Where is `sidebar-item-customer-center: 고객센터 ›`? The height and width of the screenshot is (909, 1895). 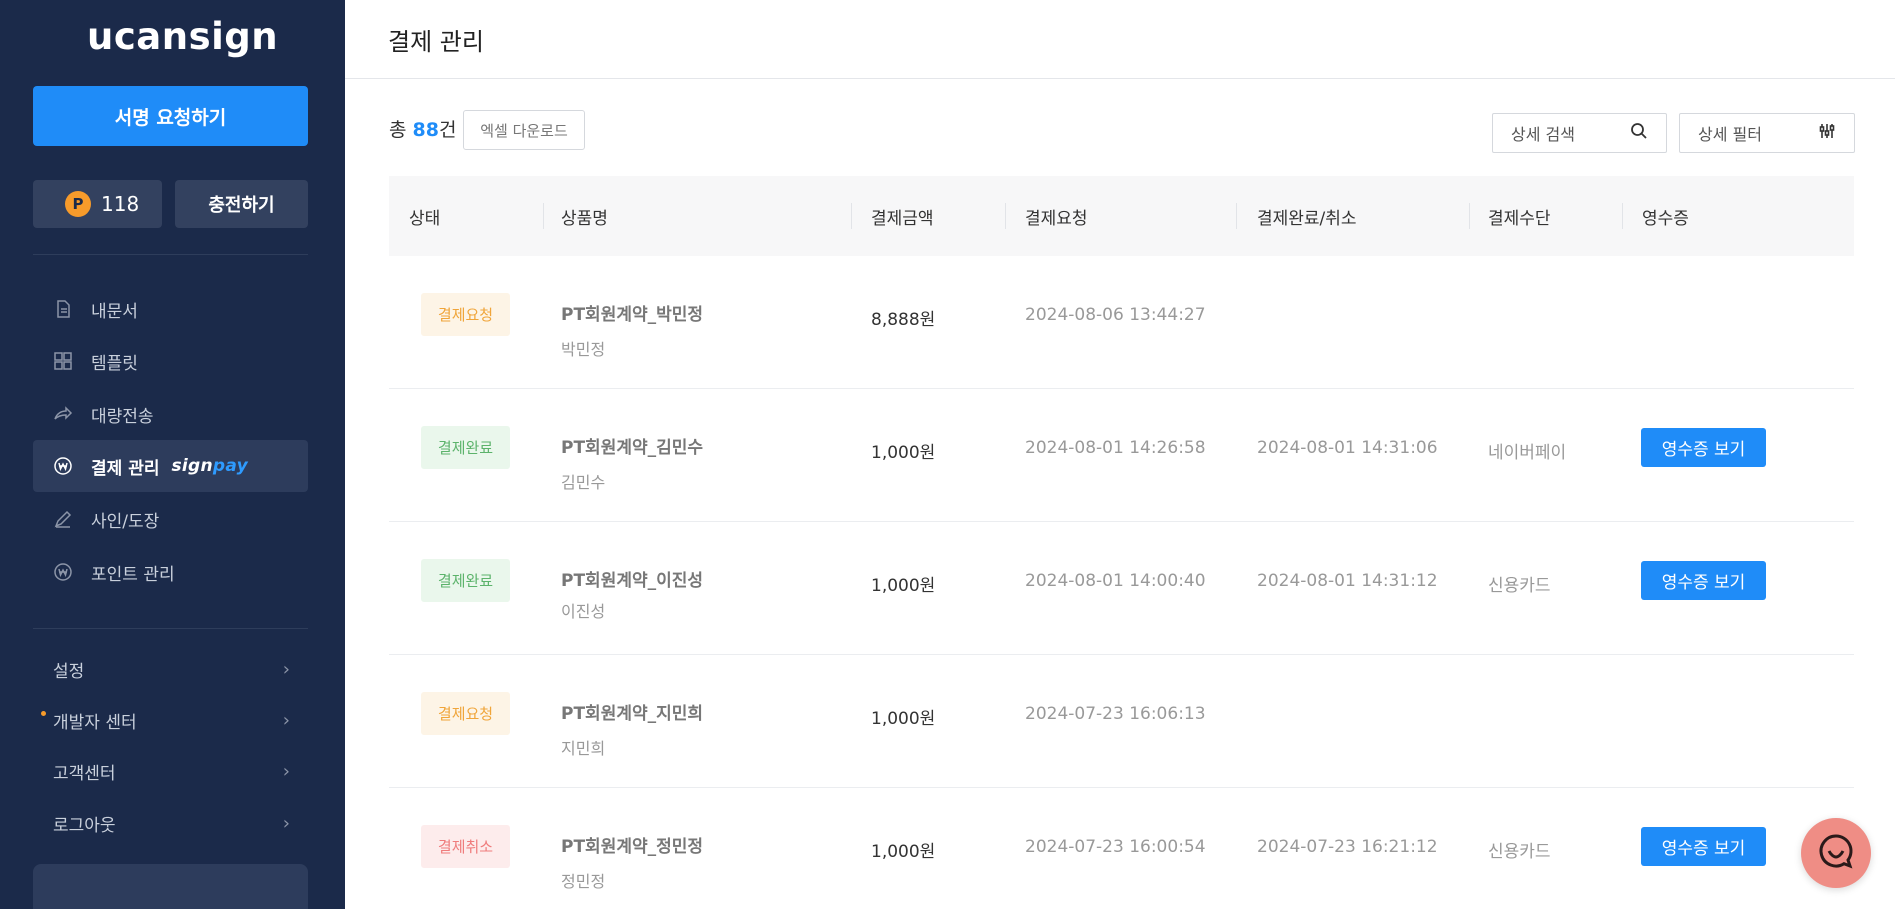
sidebar-item-customer-center: 고객센터 › is located at coordinates (170, 771).